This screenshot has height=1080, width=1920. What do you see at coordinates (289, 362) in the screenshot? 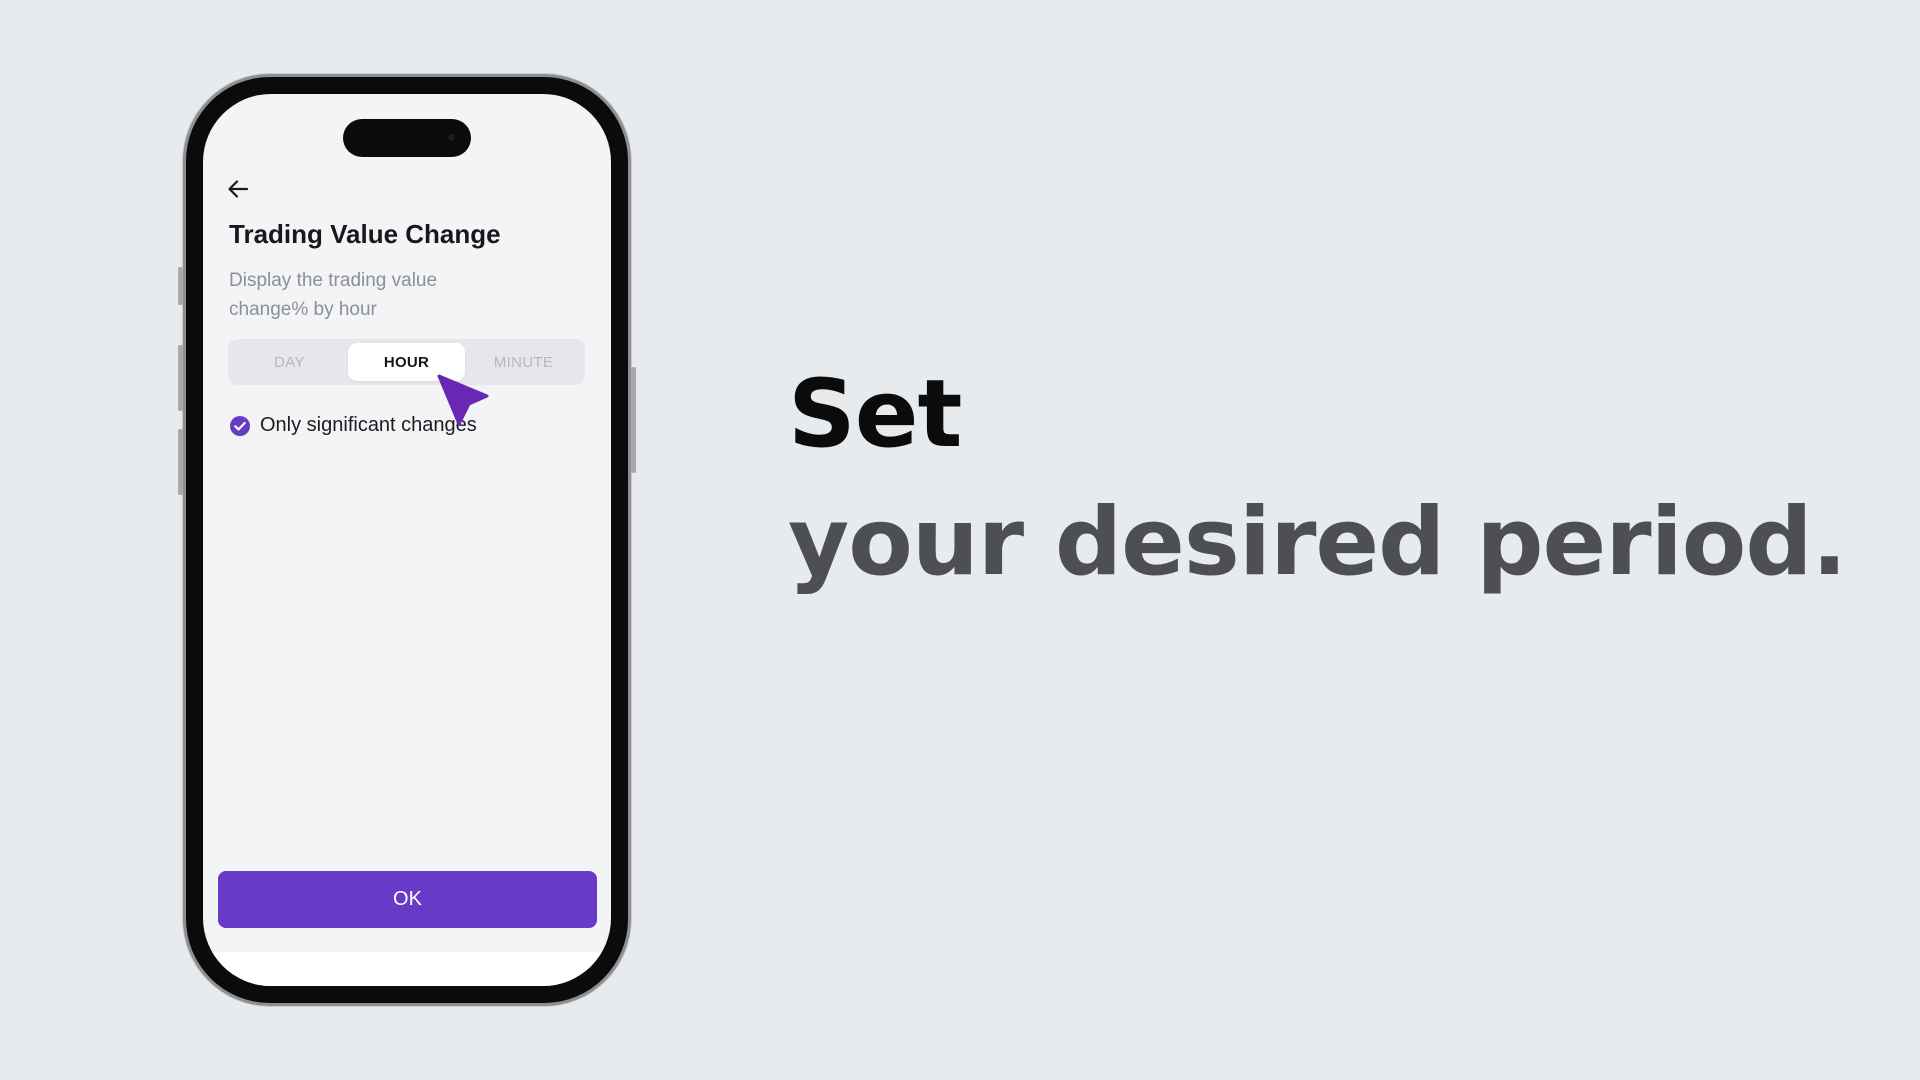
I see `tab-day: DAY` at bounding box center [289, 362].